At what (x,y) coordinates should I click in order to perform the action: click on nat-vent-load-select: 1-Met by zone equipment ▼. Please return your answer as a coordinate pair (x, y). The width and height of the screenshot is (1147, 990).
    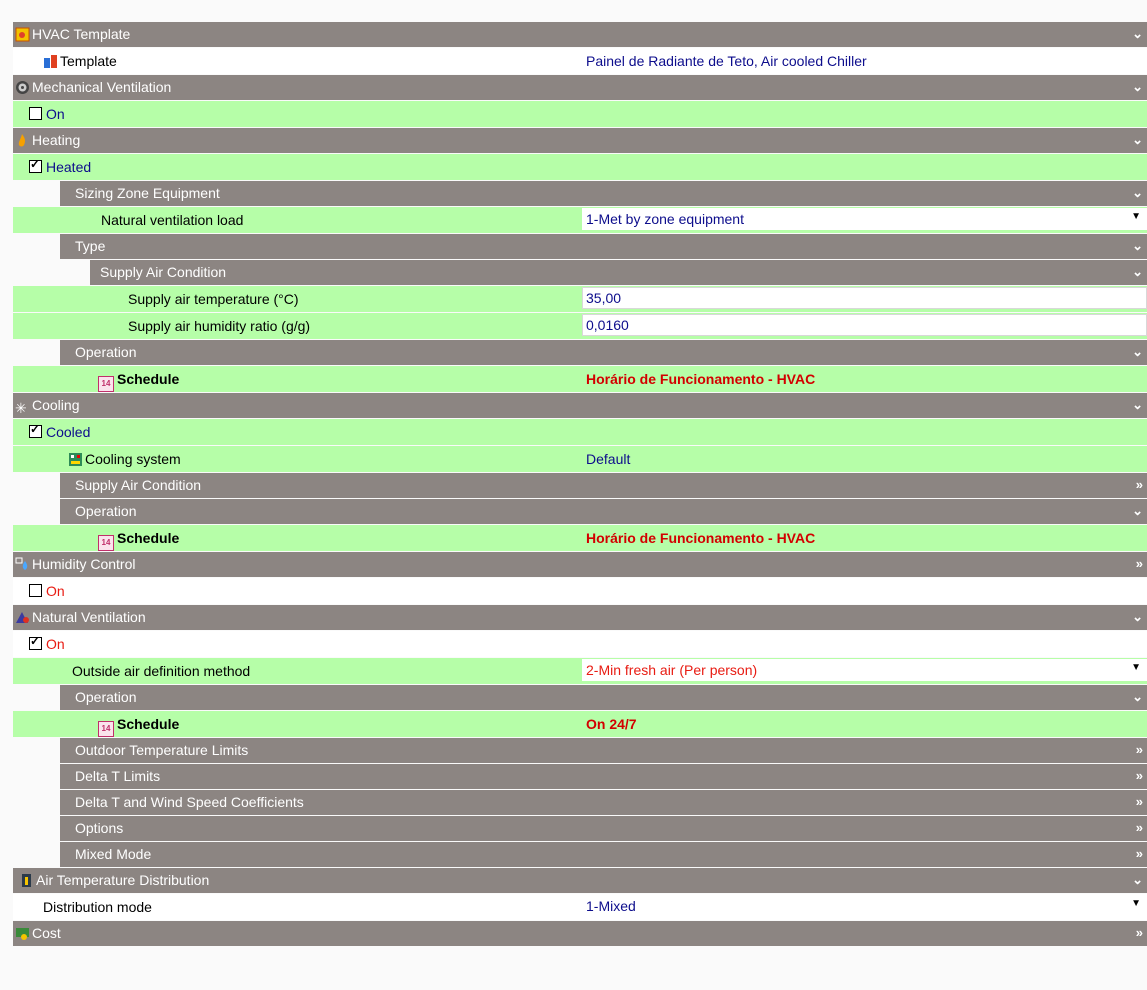
    Looking at the image, I should click on (864, 219).